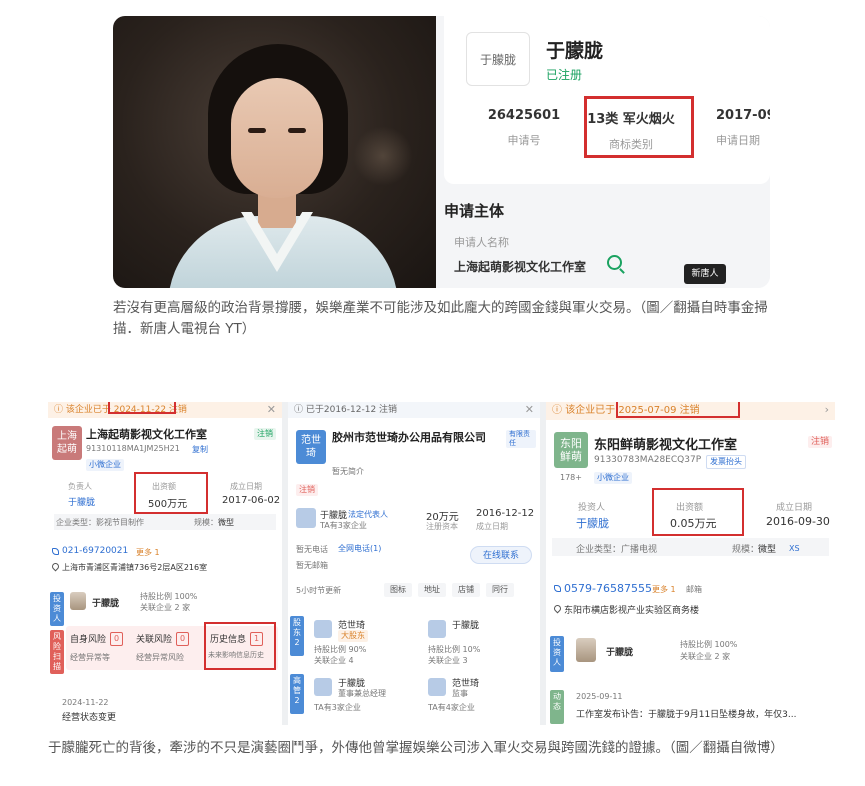 The image size is (865, 786). I want to click on history-date: 2024-11-22, so click(85, 702).